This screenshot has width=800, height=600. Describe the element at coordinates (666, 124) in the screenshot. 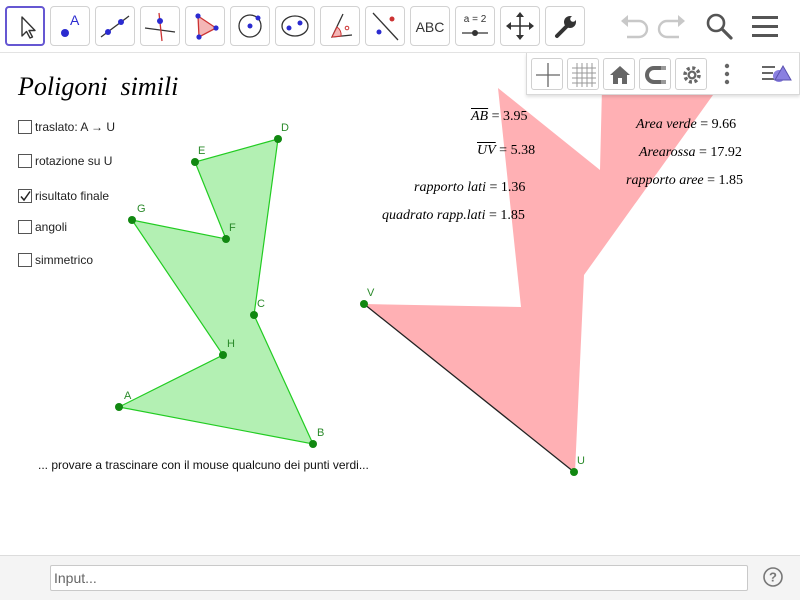

I see `measure-area-verde-label: Area verde` at that location.